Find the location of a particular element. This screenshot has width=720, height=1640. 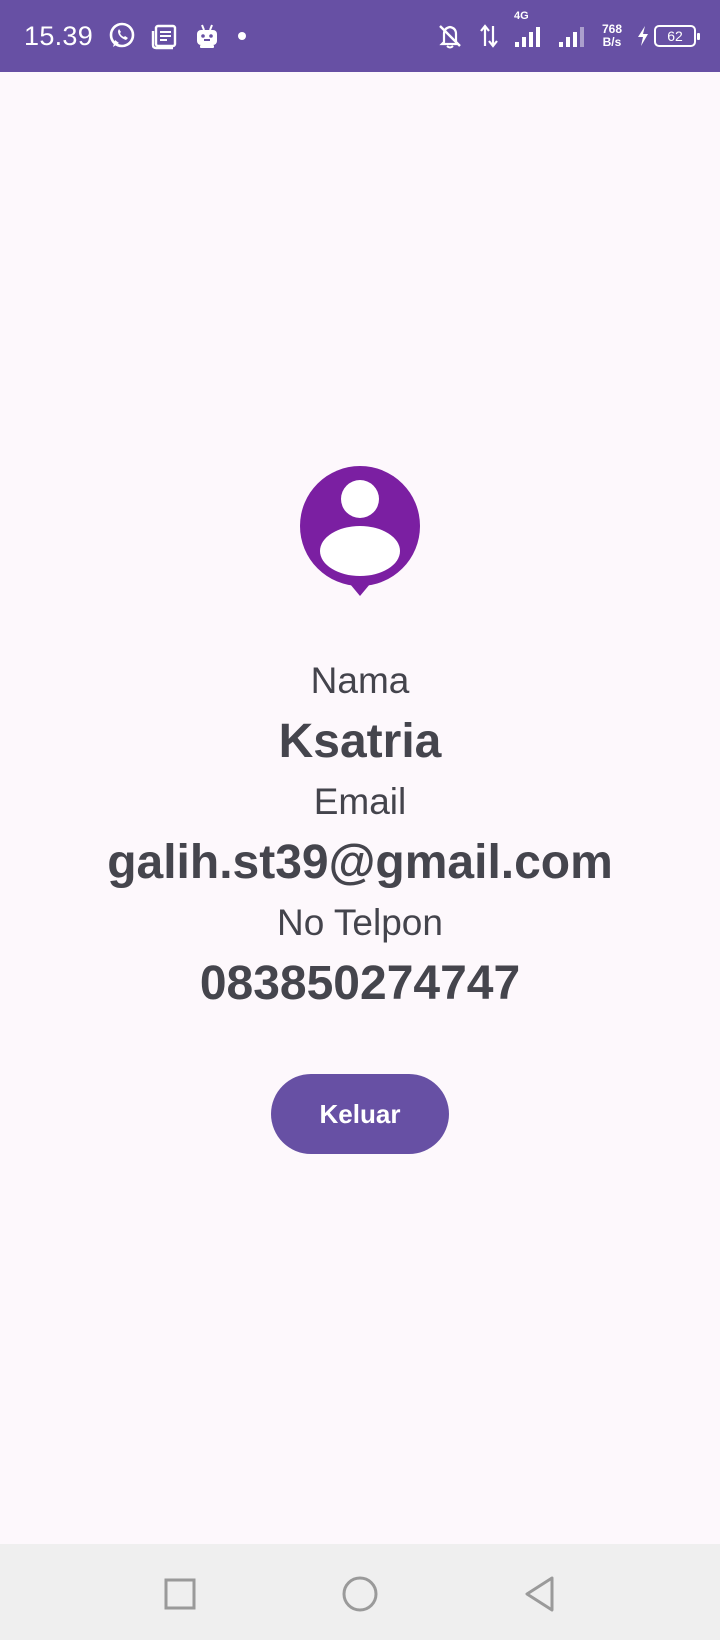

speed-unit: B/s is located at coordinates (612, 42).